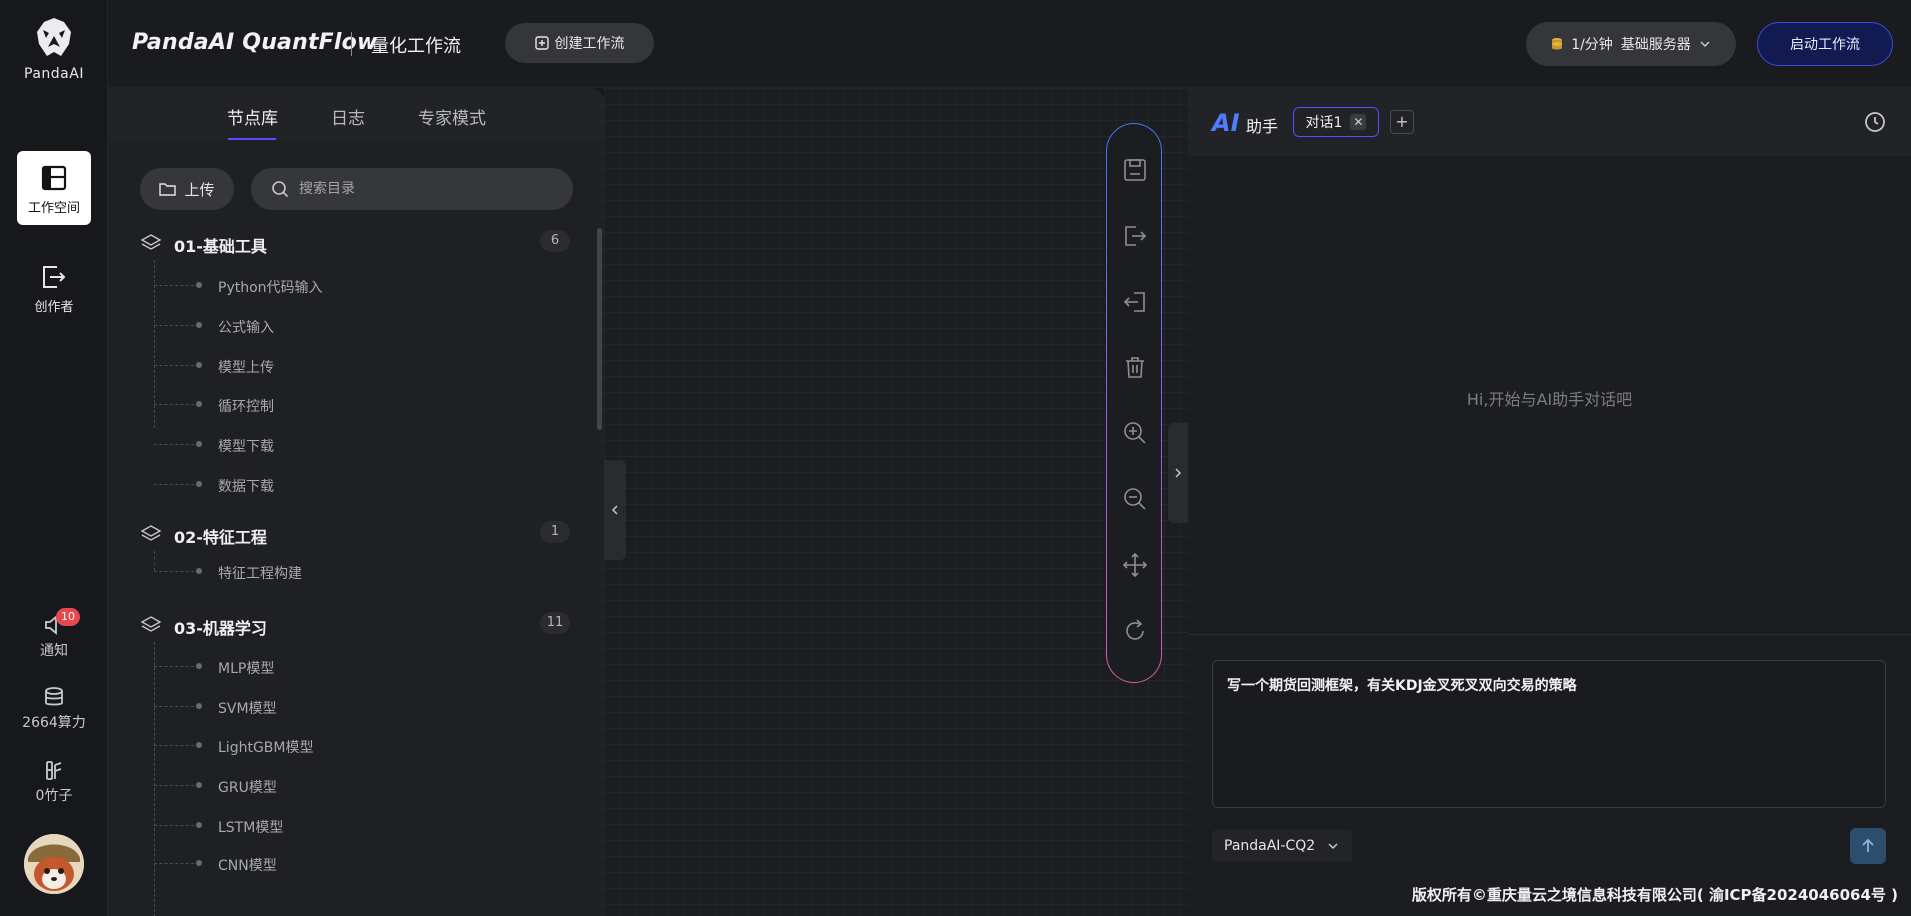  Describe the element at coordinates (1654, 895) in the screenshot. I see `copyright-text: 版权所有©重庆量云之境信息科技有限公司( 渝ICP备2024046064号 )` at that location.